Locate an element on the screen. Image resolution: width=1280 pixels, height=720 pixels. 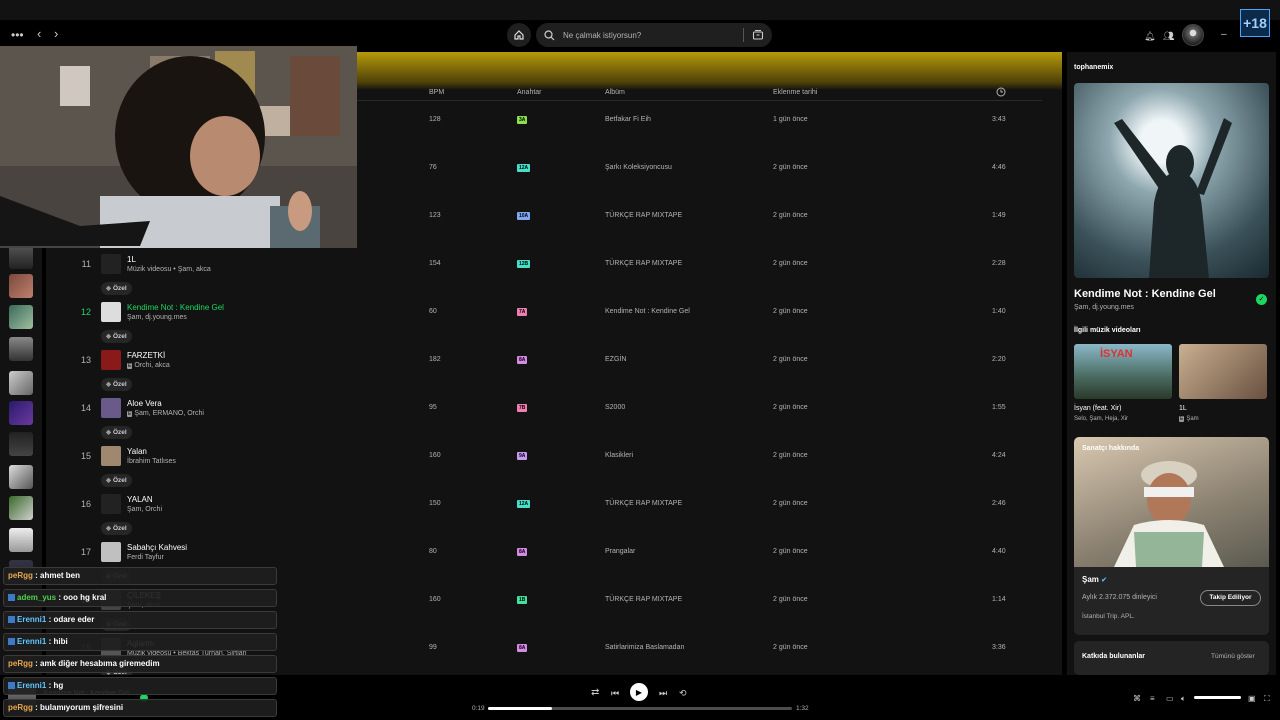
track-title: FARZETKİ is located at coordinates (146, 355).